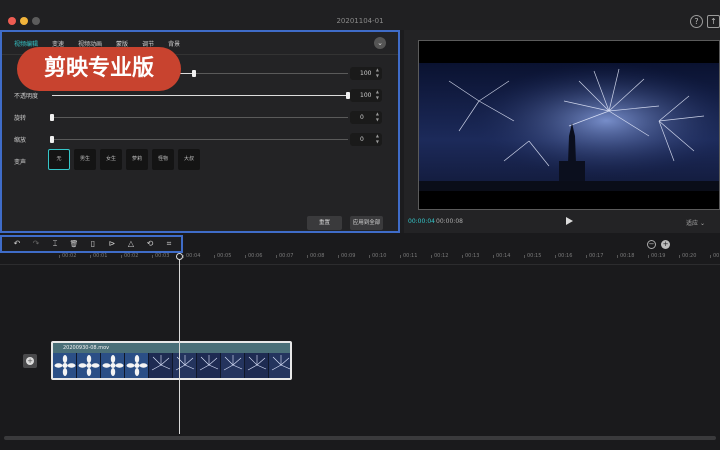  I want to click on play-speed-icon: ⊳, so click(112, 244).